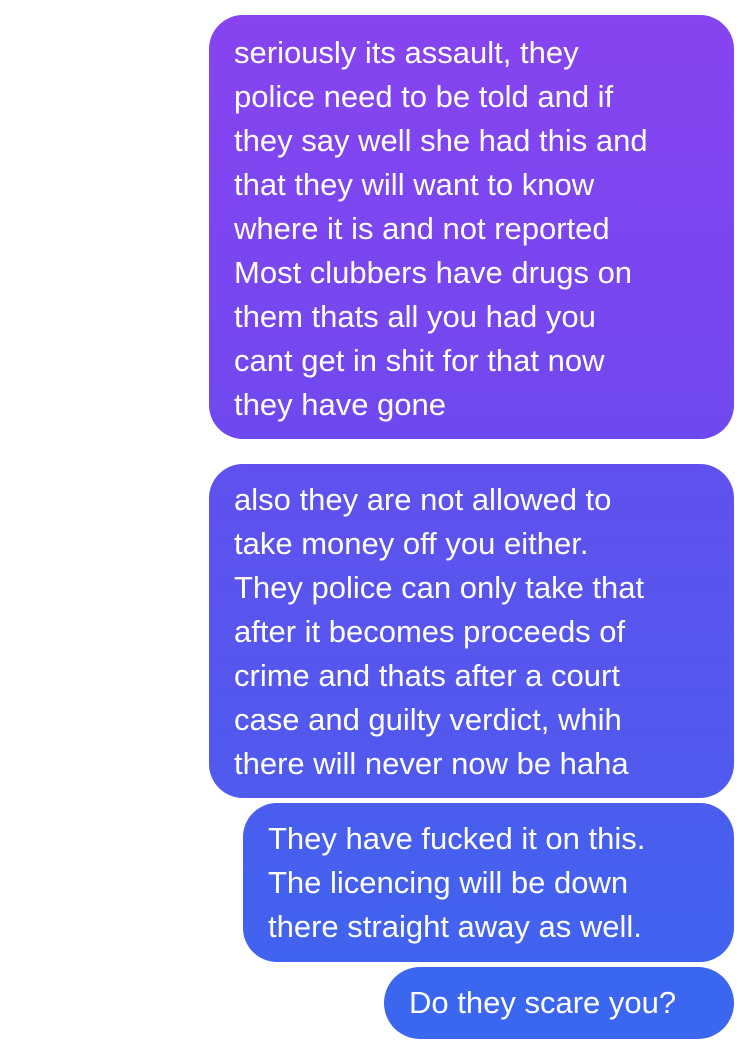  Describe the element at coordinates (439, 587) in the screenshot. I see `message-text-line: They police can only take that` at that location.